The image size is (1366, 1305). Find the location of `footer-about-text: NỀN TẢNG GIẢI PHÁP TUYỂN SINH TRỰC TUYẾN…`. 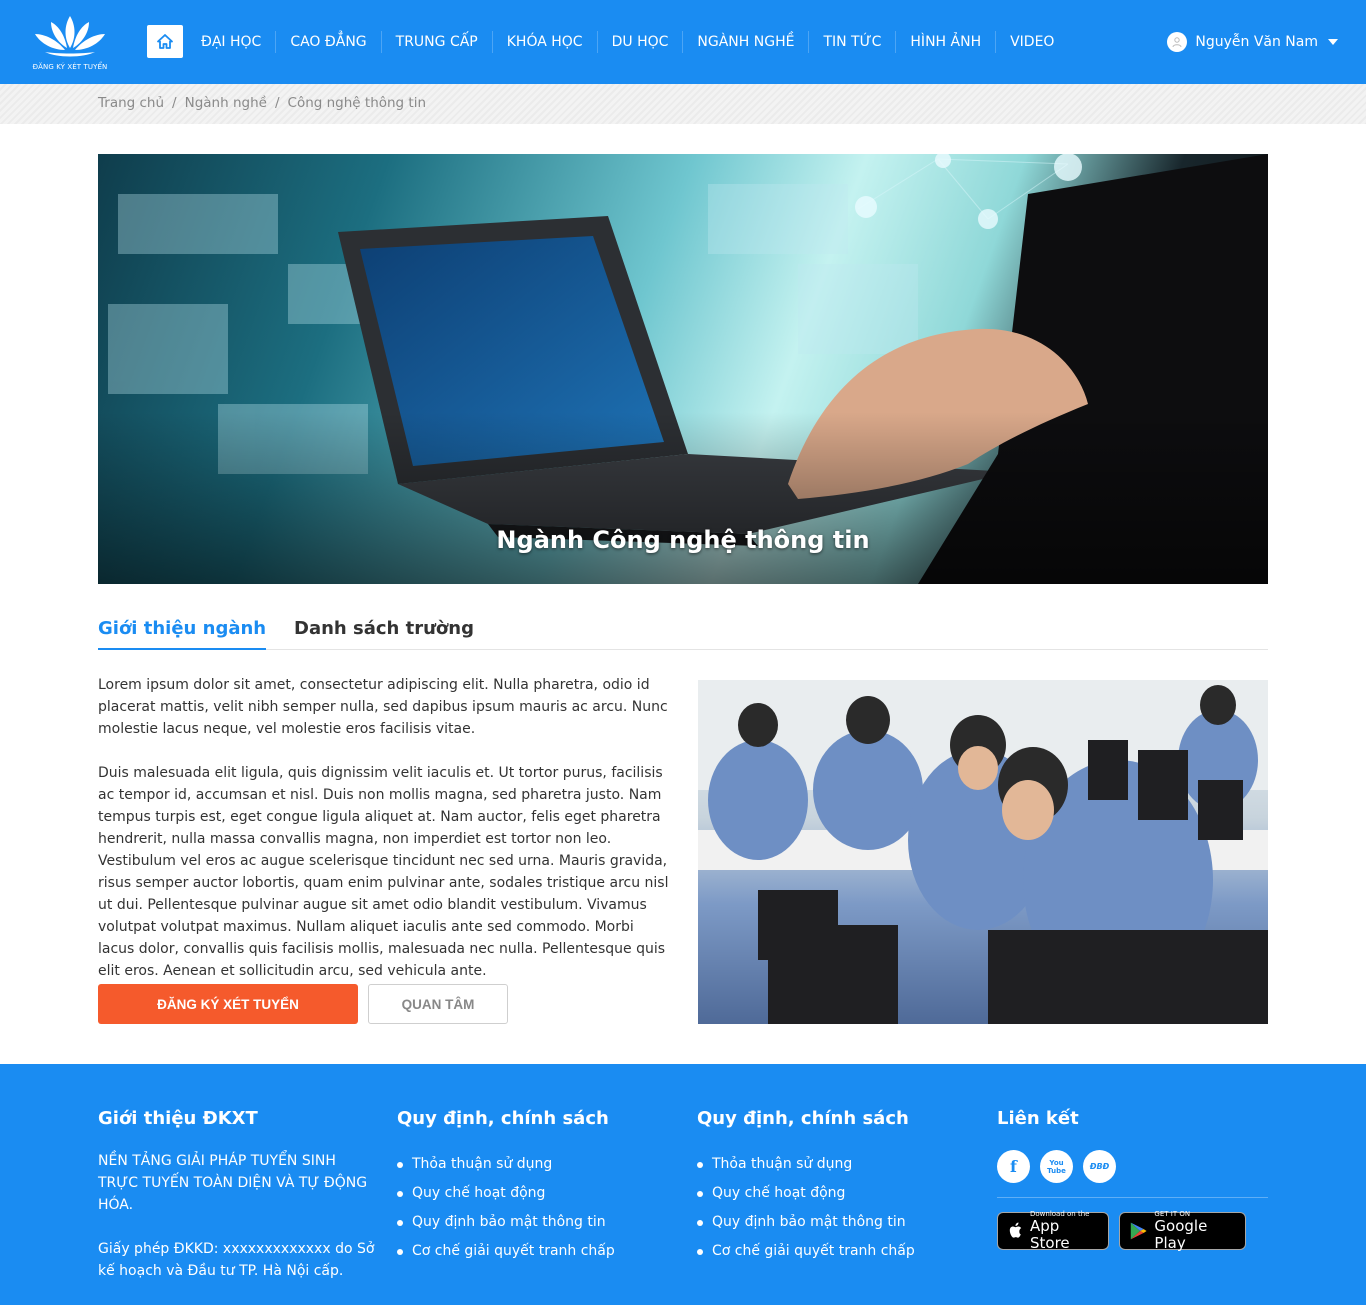

footer-about-text: NỀN TẢNG GIẢI PHÁP TUYỂN SINH TRỰC TUYẾN… is located at coordinates (233, 1183).